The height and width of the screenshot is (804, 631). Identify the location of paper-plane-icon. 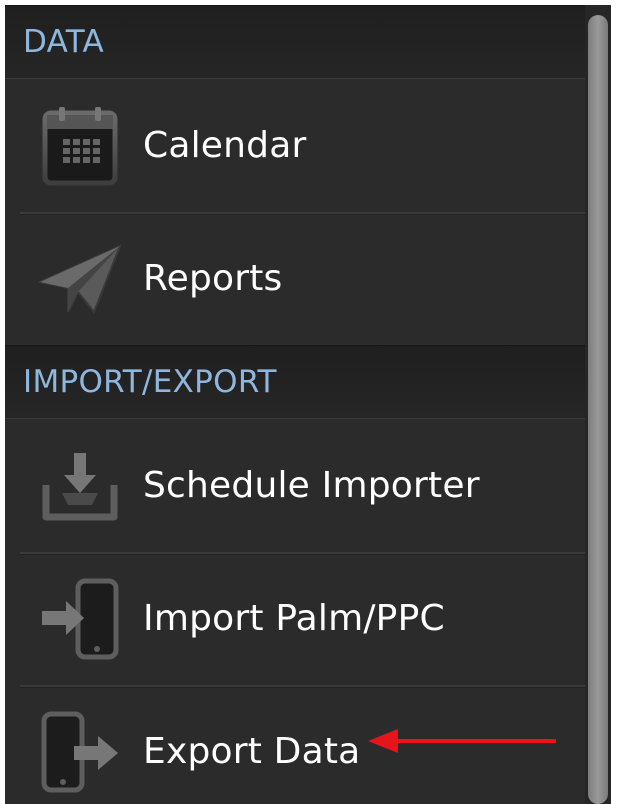
(80, 279).